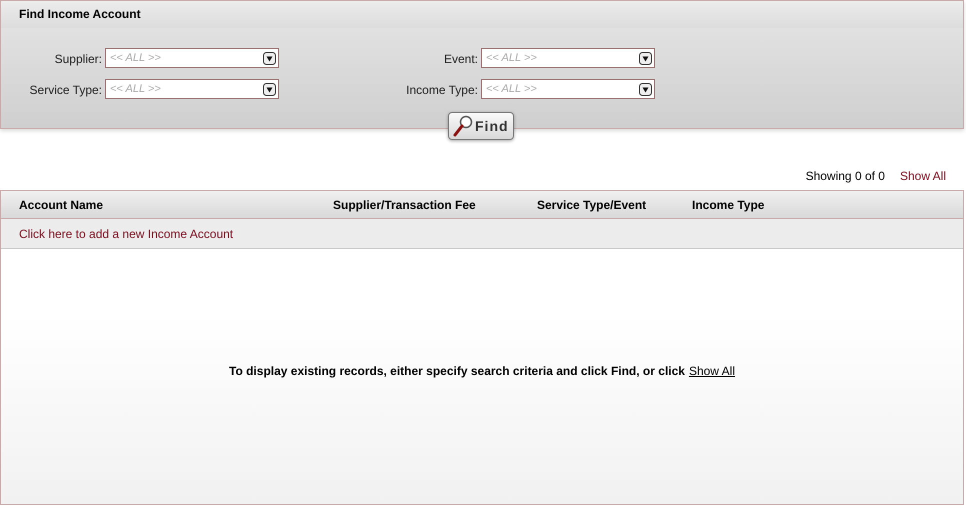 Image resolution: width=966 pixels, height=509 pixels. Describe the element at coordinates (614, 205) in the screenshot. I see `column-header: Service Type/Event` at that location.